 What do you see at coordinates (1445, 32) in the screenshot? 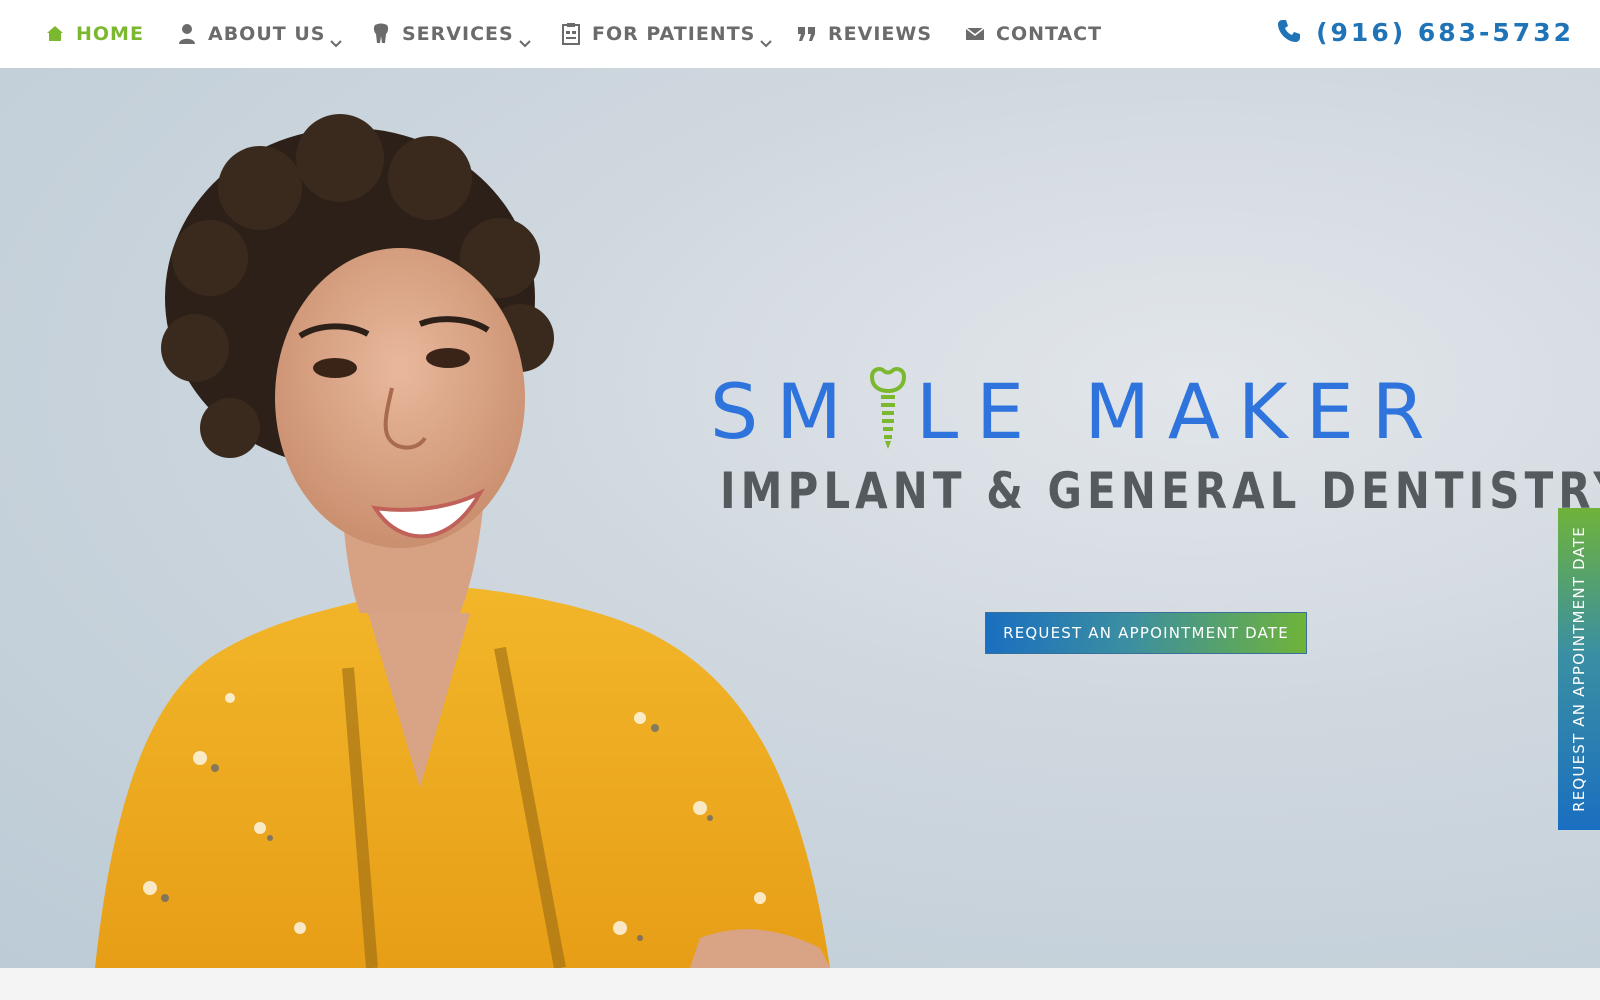
I see `phone-number-text: (916) 683-5732` at bounding box center [1445, 32].